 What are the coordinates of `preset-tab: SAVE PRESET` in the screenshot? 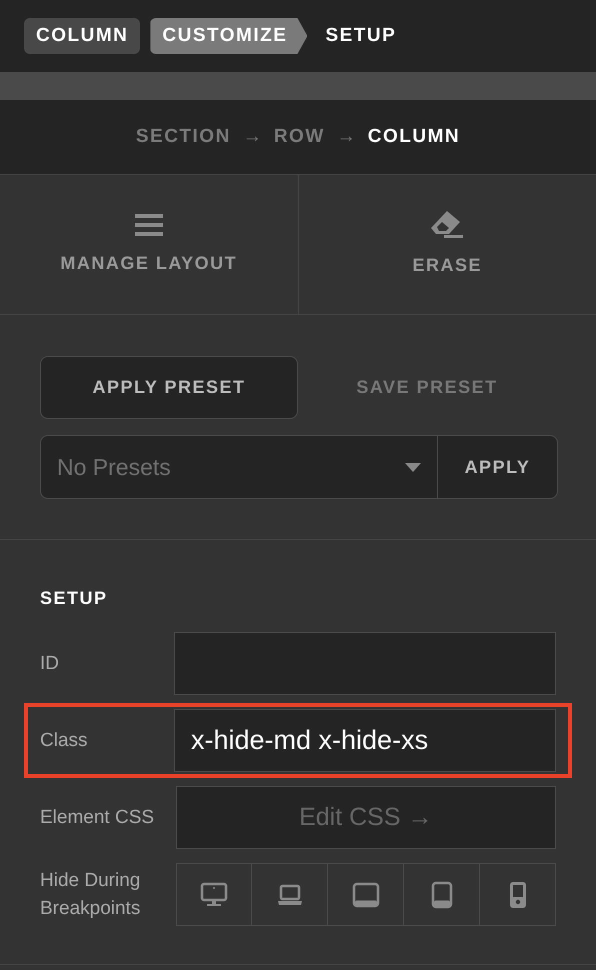 It's located at (427, 387).